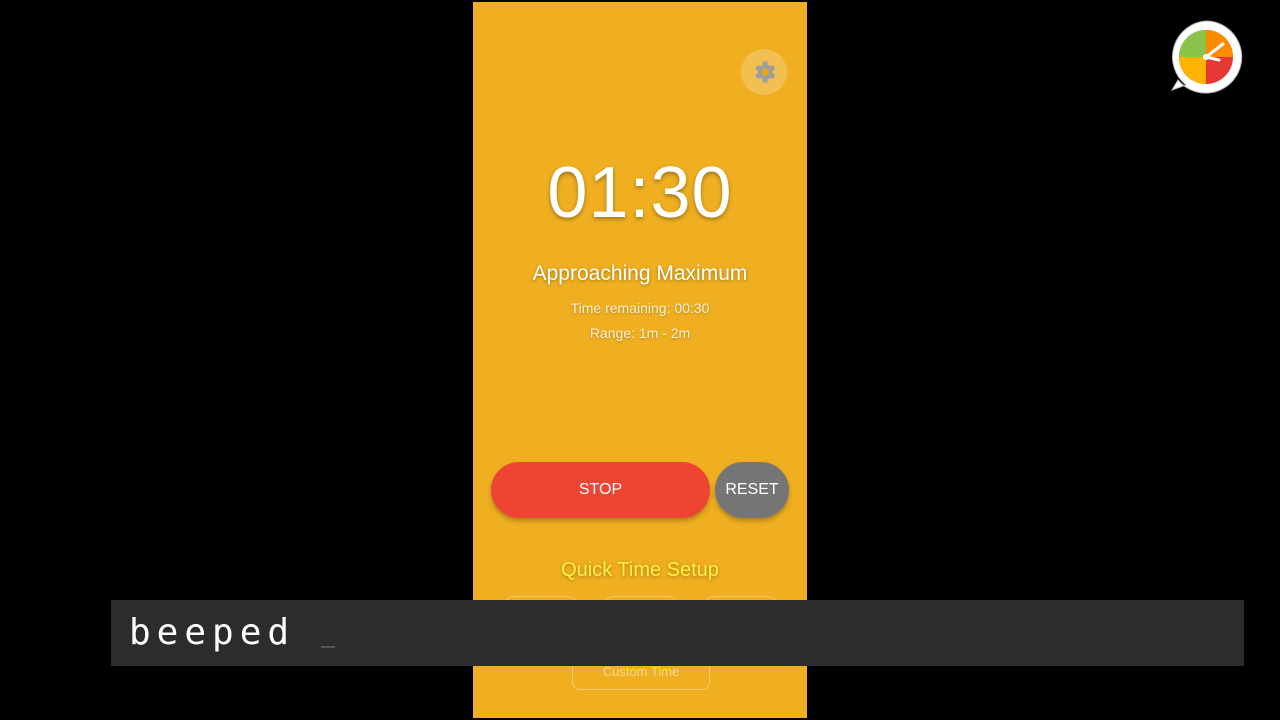  Describe the element at coordinates (640, 193) in the screenshot. I see `timer-display: 01:30` at that location.